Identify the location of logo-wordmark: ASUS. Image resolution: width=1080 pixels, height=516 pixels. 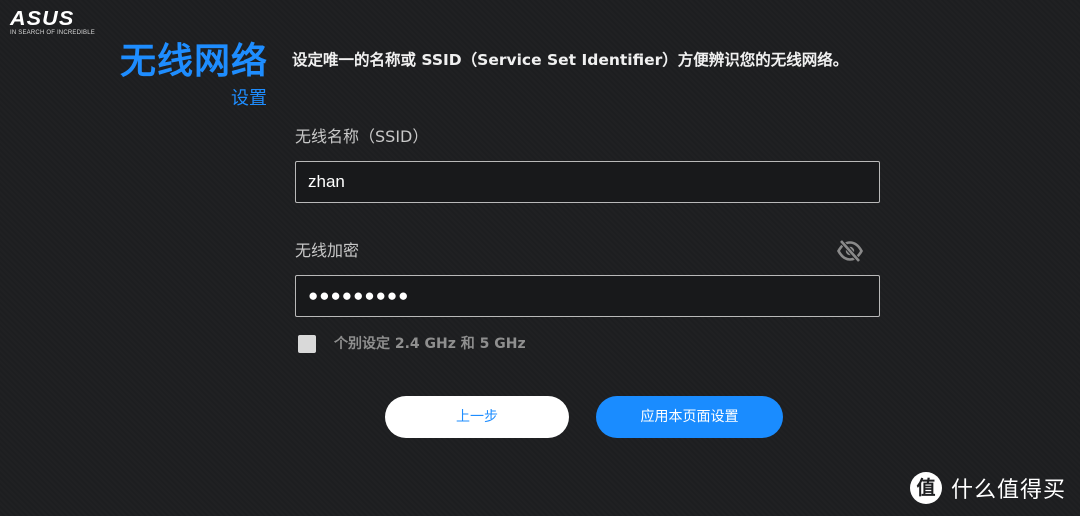
(42, 19).